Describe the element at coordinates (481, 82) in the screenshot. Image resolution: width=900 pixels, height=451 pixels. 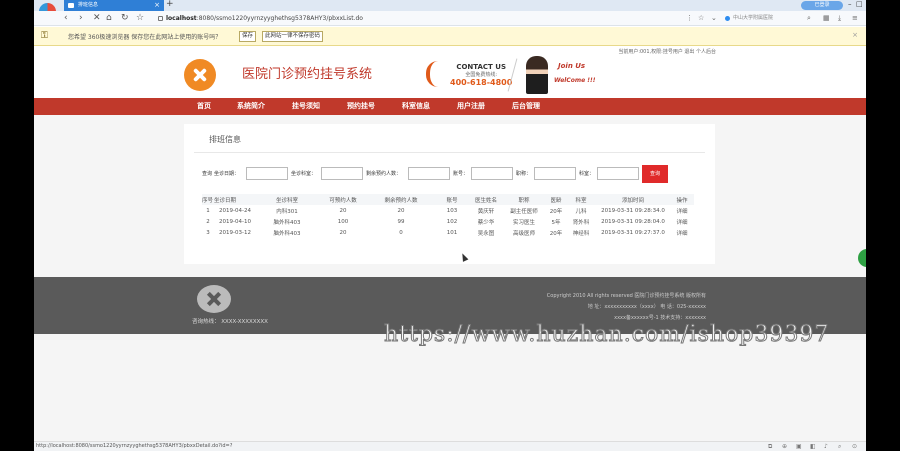
I see `contact-phone: 400-618-4800` at that location.